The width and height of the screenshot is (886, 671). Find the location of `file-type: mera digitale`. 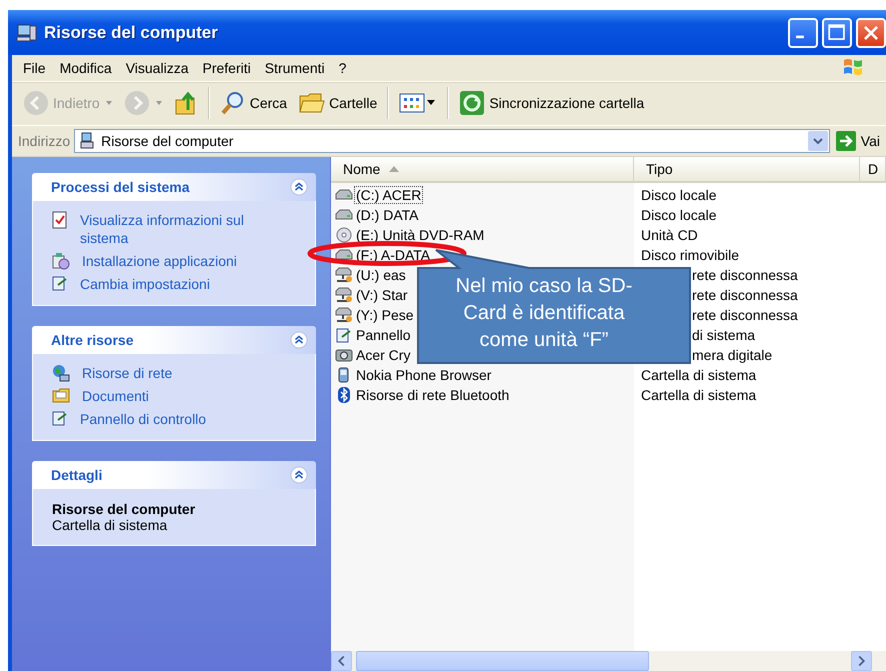

file-type: mera digitale is located at coordinates (731, 355).